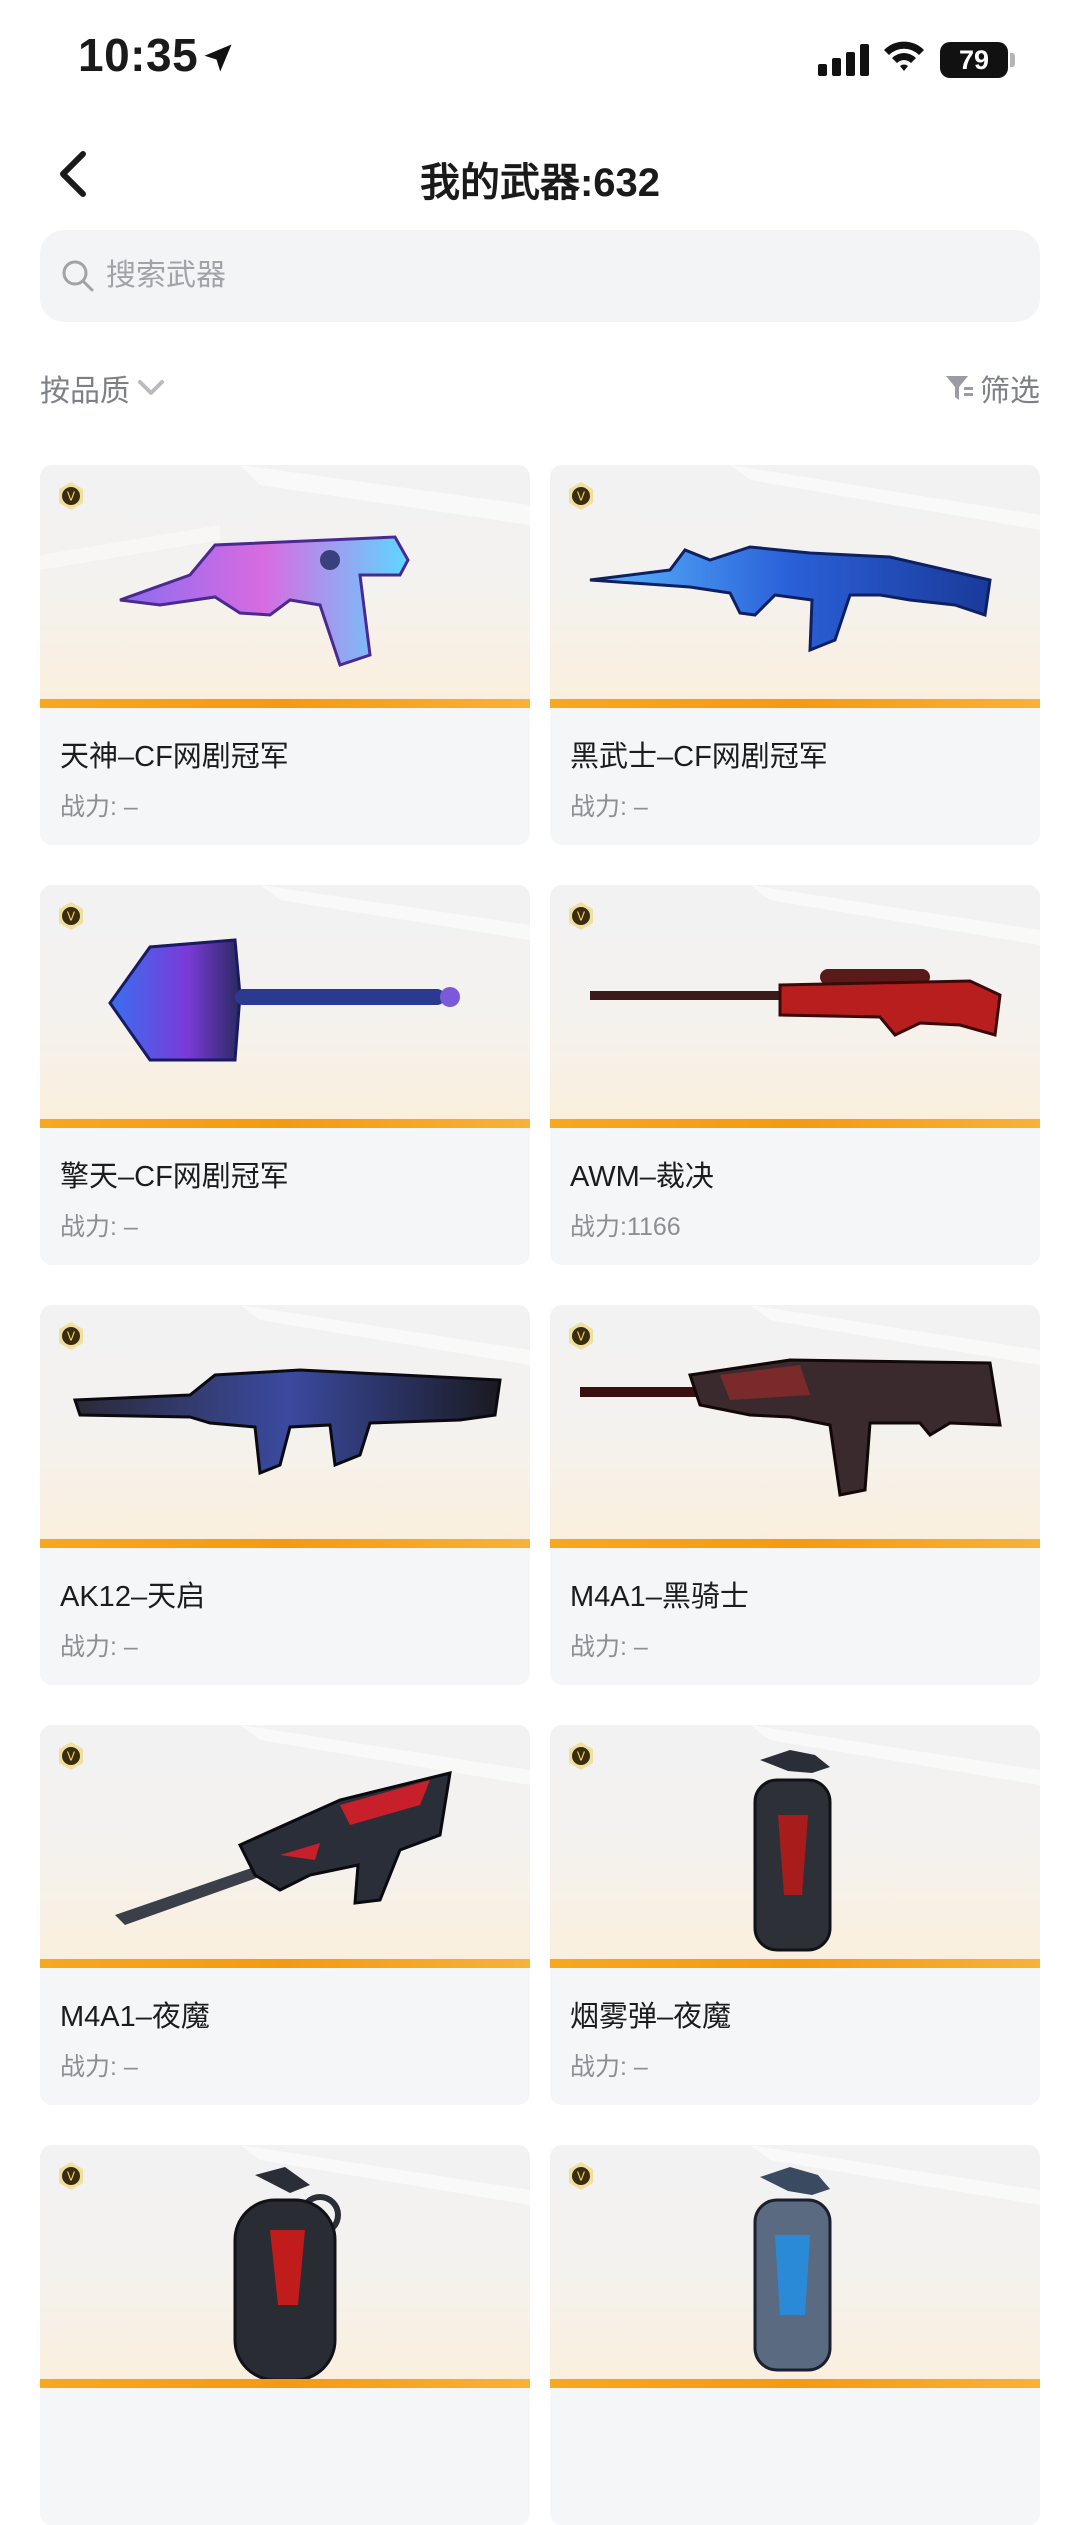 This screenshot has width=1080, height=2525. What do you see at coordinates (792, 2269) in the screenshot?
I see `grenade-blue-icon` at bounding box center [792, 2269].